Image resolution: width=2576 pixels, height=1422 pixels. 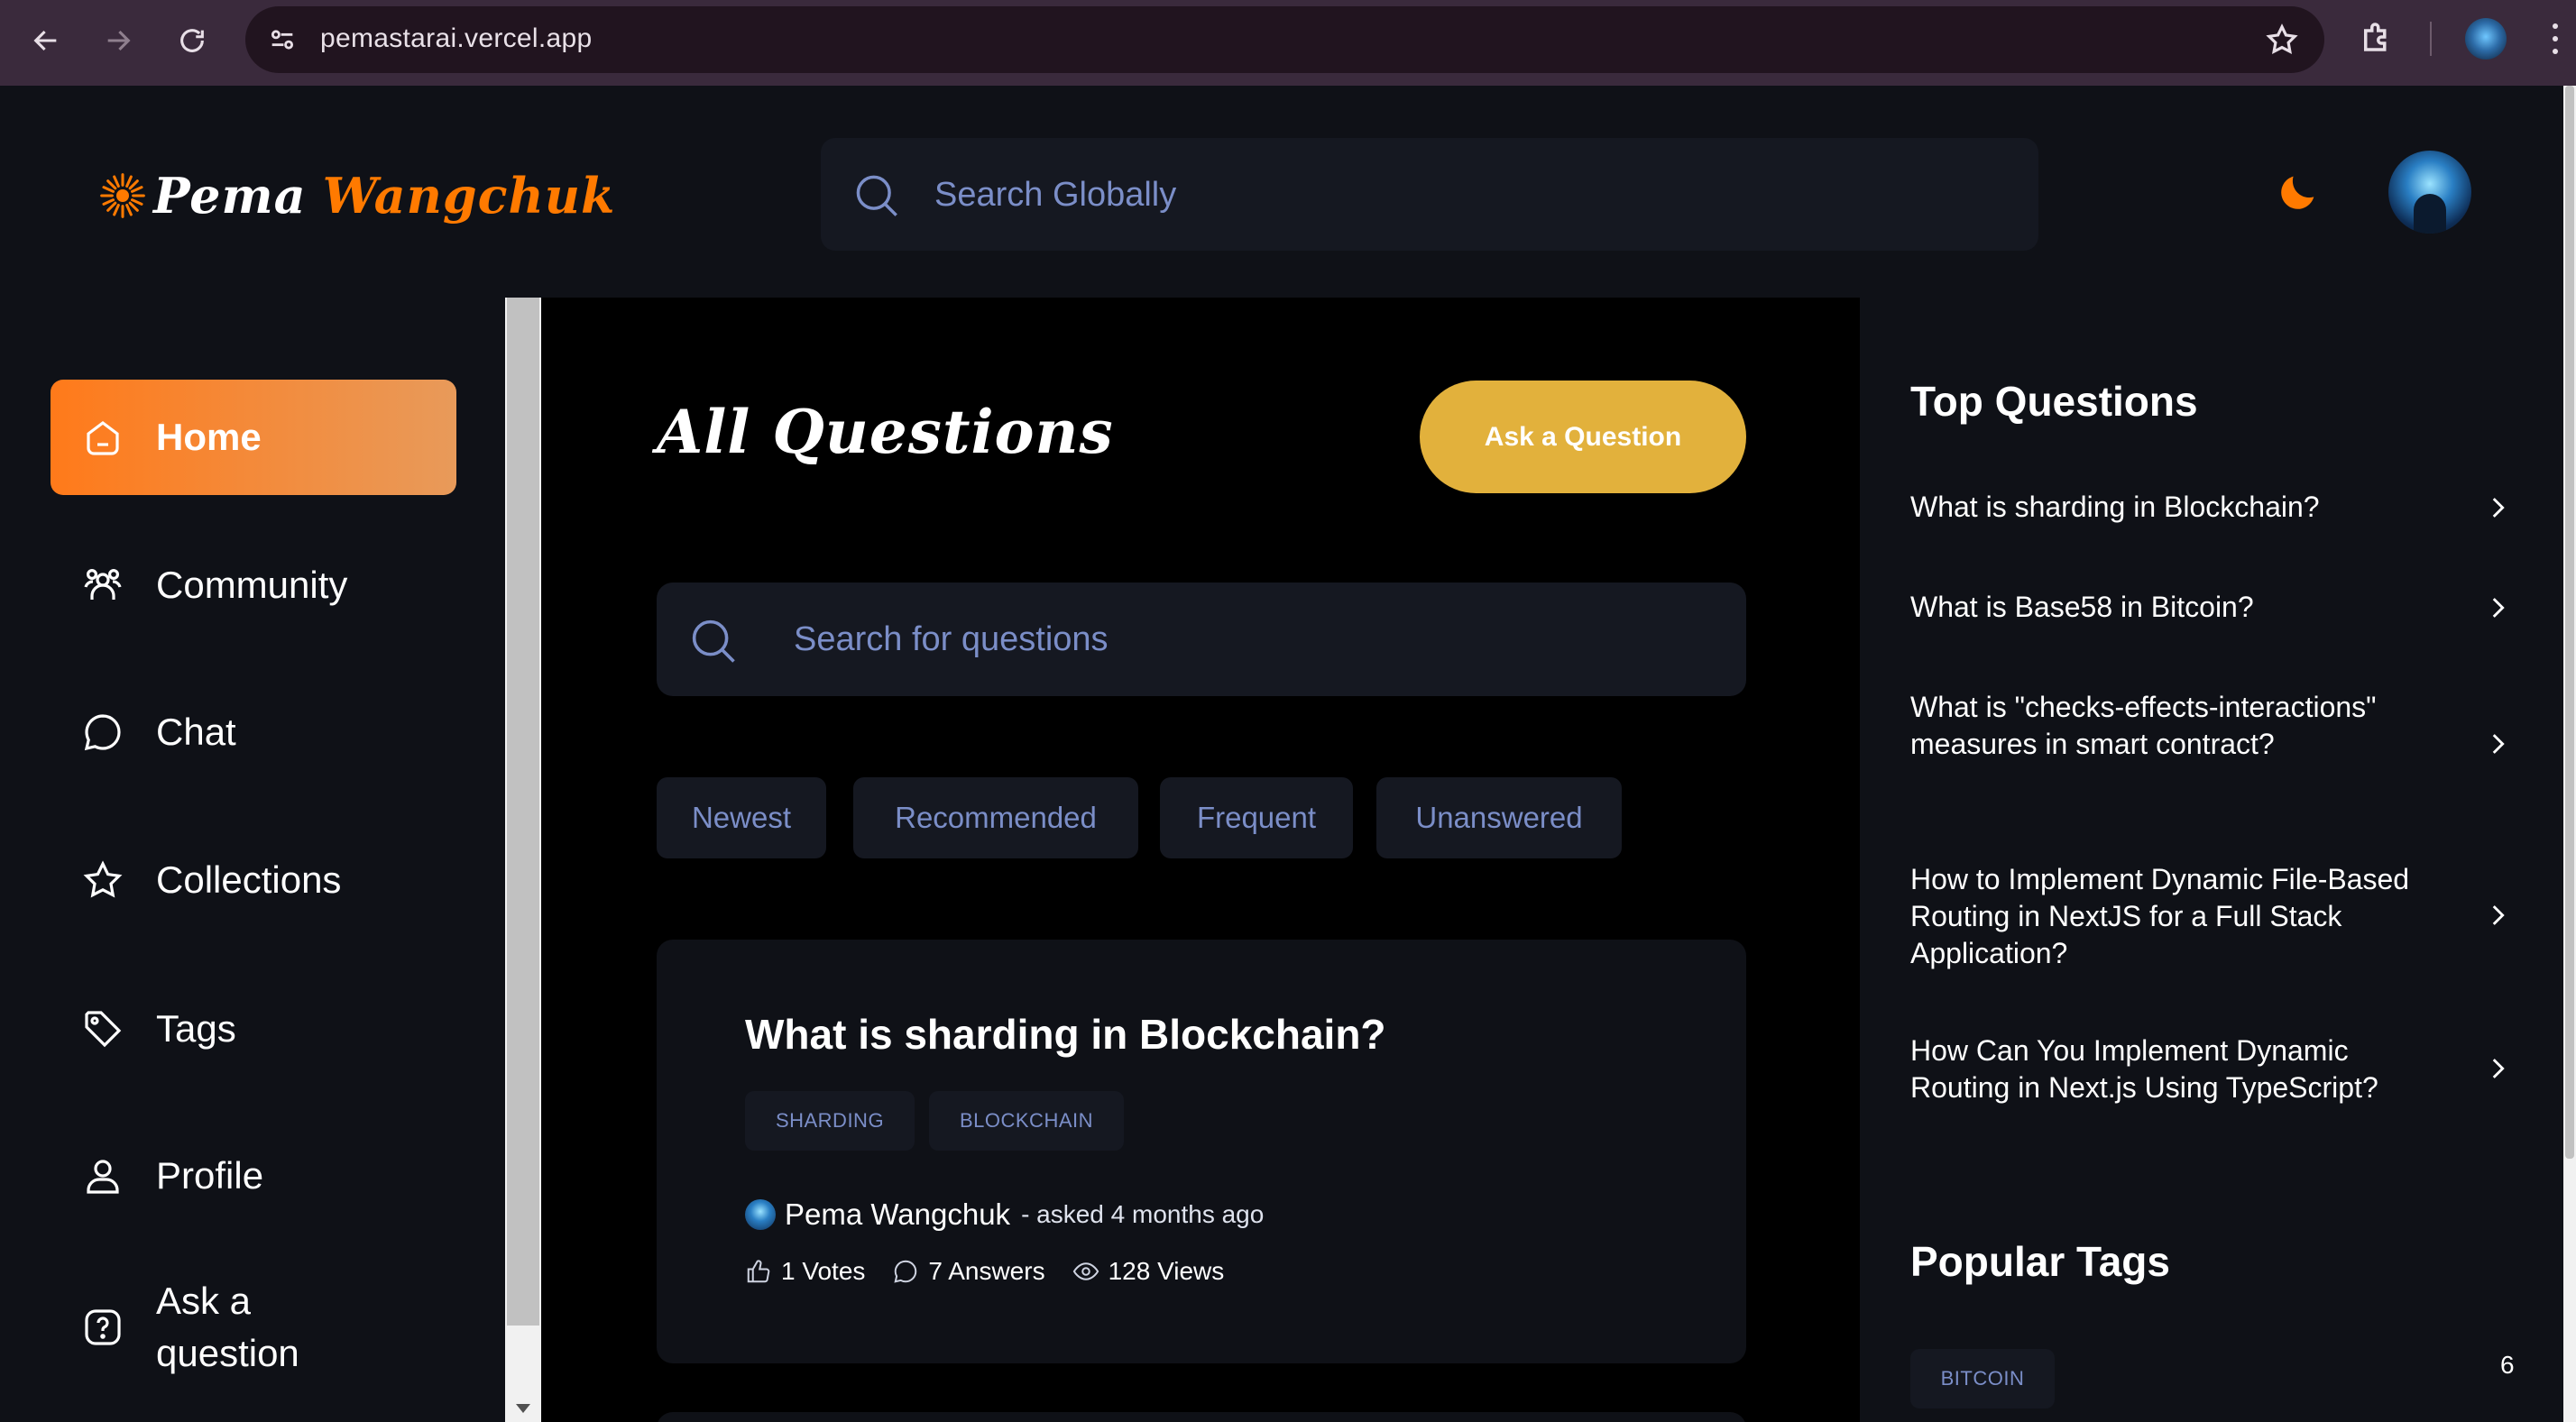 I want to click on site-logo: Pema Wangchuk, so click(x=356, y=196).